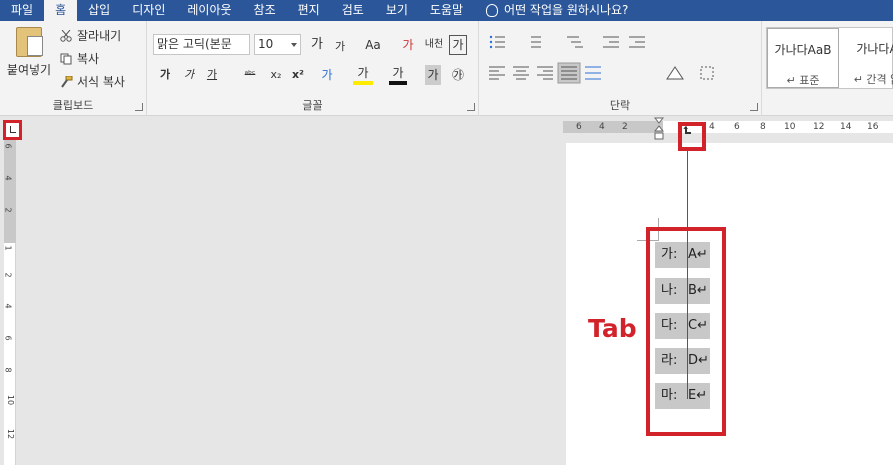  What do you see at coordinates (353, 10) in the screenshot?
I see `tab-review: 검토` at bounding box center [353, 10].